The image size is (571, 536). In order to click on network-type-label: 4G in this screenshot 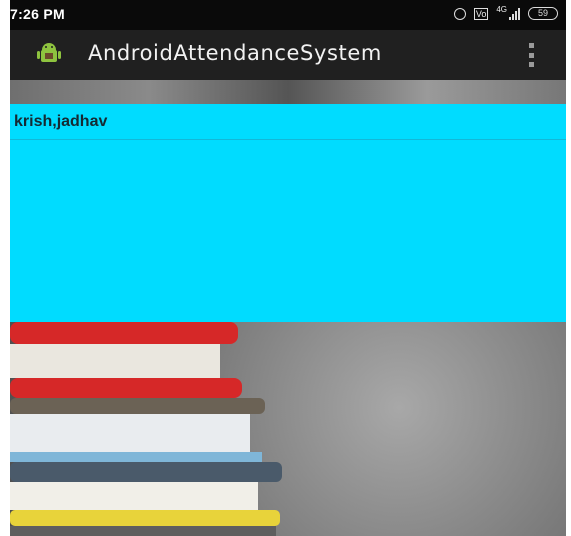, I will do `click(501, 9)`.